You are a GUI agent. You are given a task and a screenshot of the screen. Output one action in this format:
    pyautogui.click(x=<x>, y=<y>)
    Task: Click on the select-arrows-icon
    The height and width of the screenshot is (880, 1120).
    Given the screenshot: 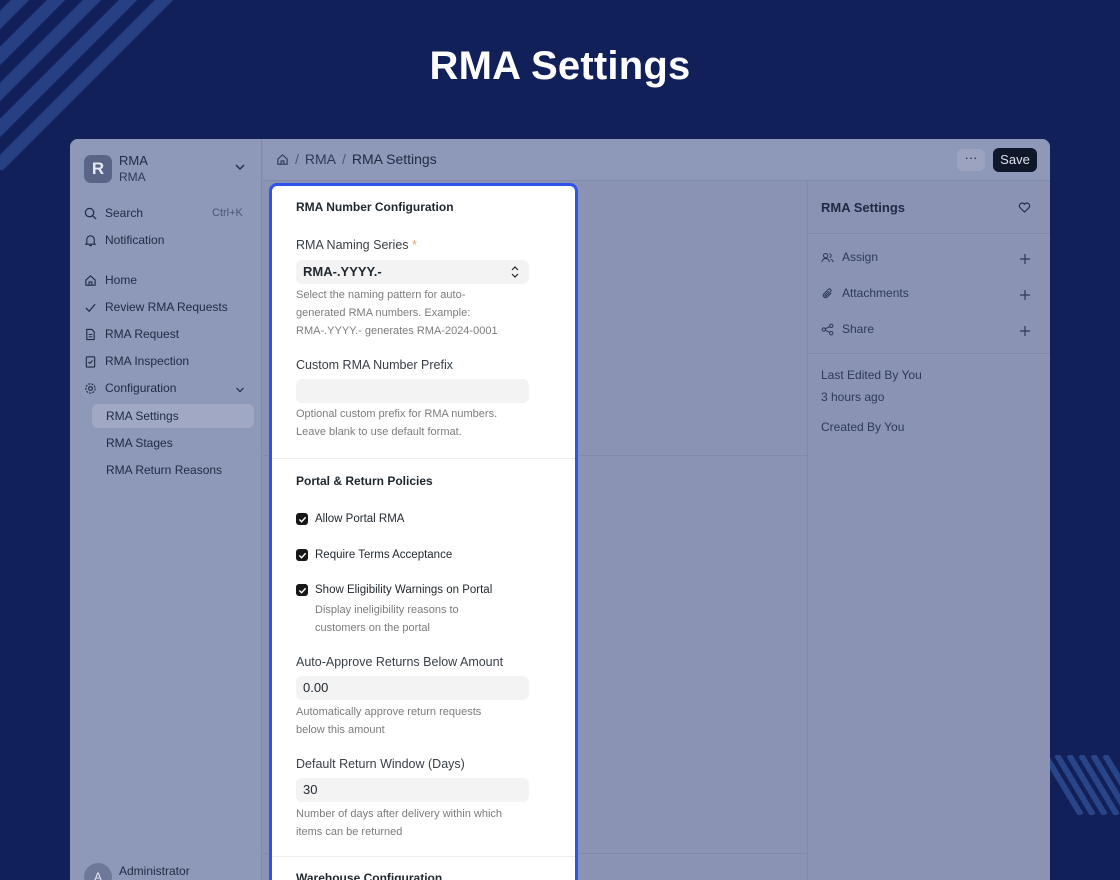 What is the action you would take?
    pyautogui.click(x=515, y=272)
    